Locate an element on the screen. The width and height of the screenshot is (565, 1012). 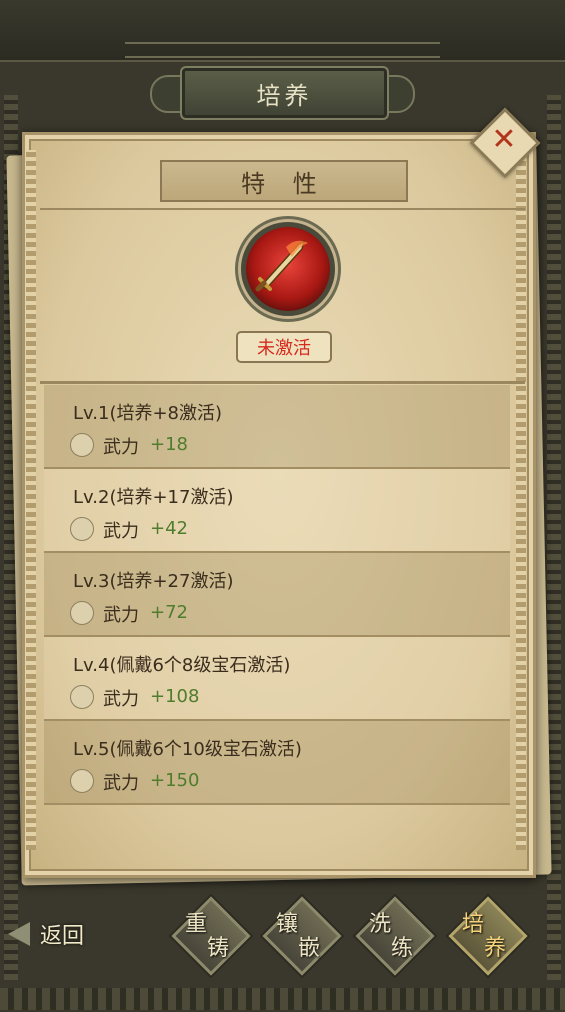
tab-label-char: 铸 is located at coordinates (218, 948).